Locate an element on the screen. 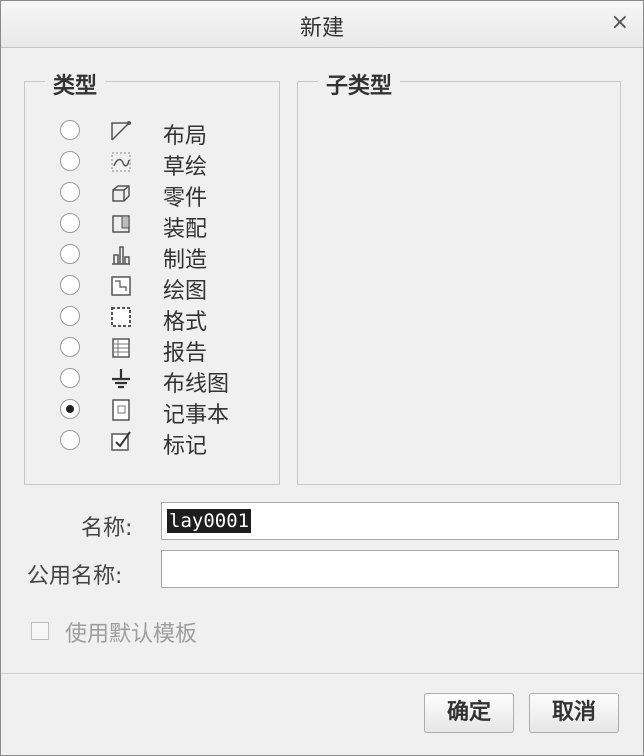  type-radio-assembly is located at coordinates (70, 223).